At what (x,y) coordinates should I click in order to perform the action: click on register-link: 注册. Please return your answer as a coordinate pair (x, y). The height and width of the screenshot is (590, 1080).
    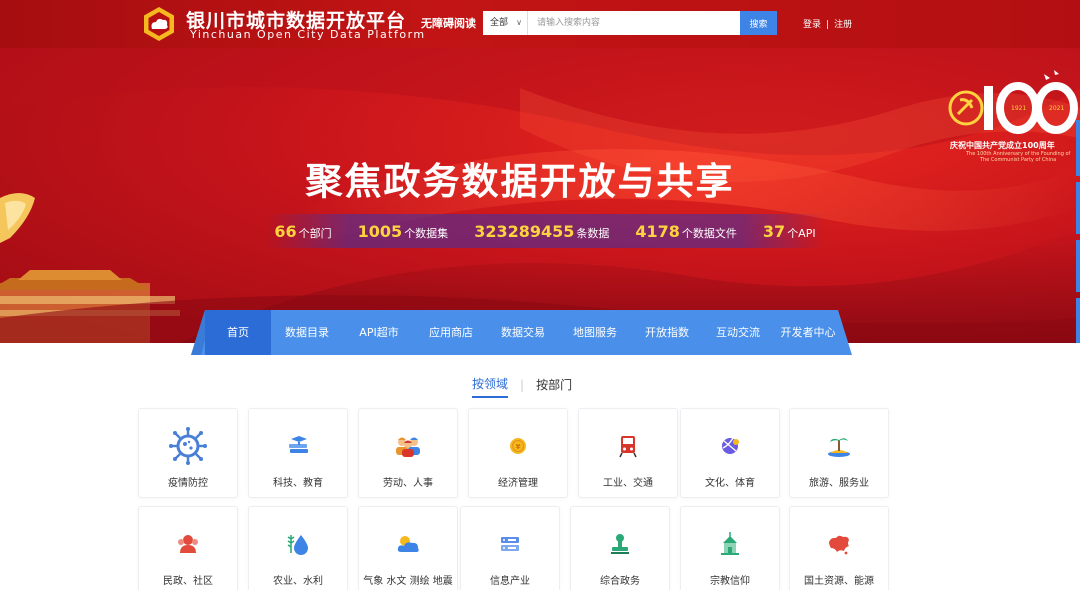
    Looking at the image, I should click on (843, 25).